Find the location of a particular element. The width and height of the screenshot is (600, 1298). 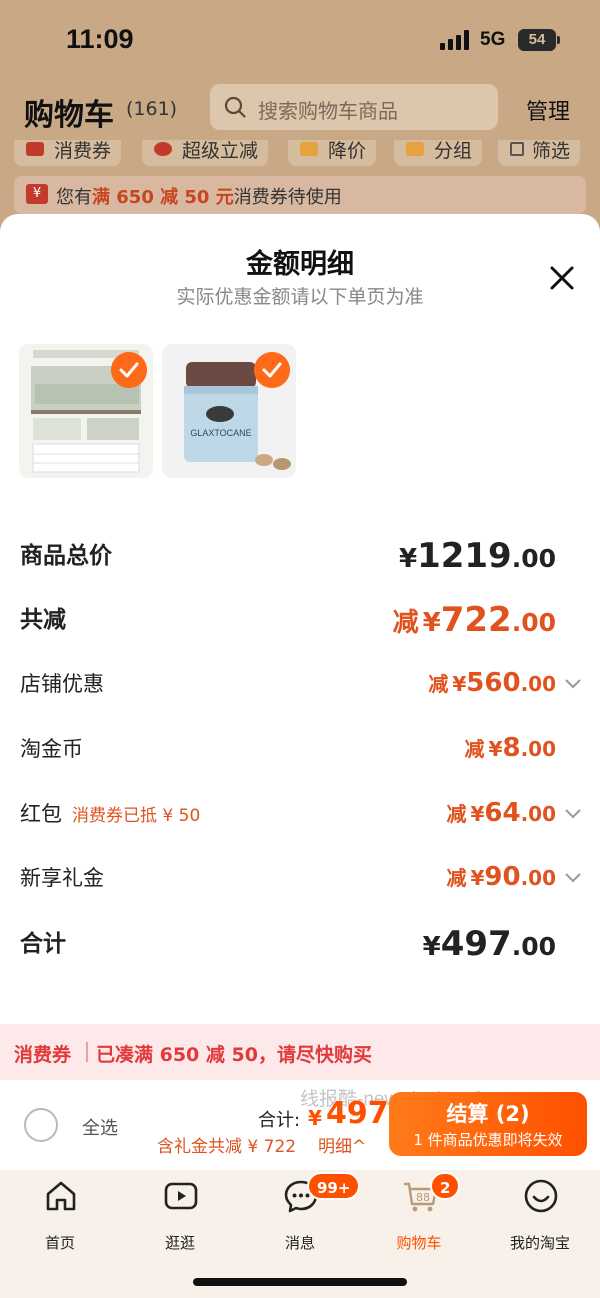

filter-chip-label: 分组 is located at coordinates (453, 151).